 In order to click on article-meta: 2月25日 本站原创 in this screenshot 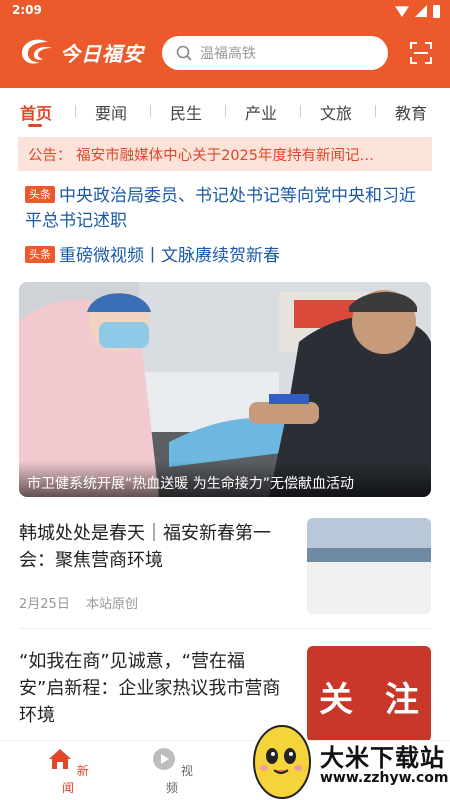, I will do `click(78, 602)`.